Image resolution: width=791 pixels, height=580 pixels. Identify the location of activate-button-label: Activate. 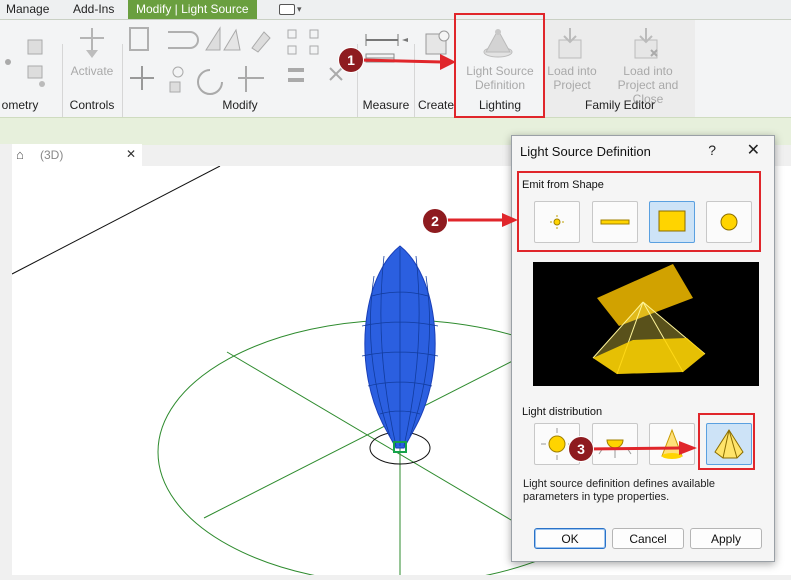
(92, 71).